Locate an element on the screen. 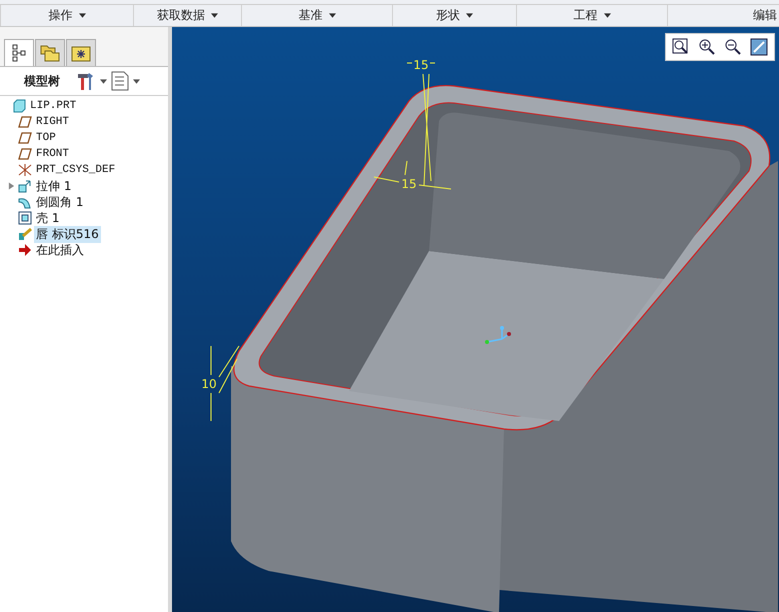  csys-icon is located at coordinates (25, 170).